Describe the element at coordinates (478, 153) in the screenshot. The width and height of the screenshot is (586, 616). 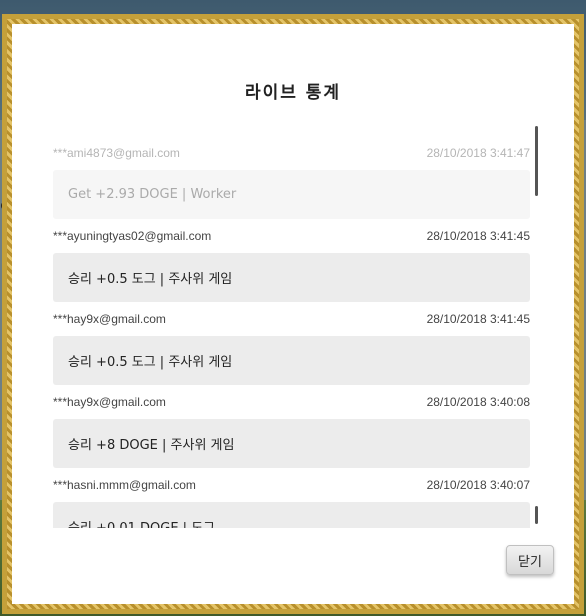
I see `entry-time: 28/10/2018 3:41:47` at that location.